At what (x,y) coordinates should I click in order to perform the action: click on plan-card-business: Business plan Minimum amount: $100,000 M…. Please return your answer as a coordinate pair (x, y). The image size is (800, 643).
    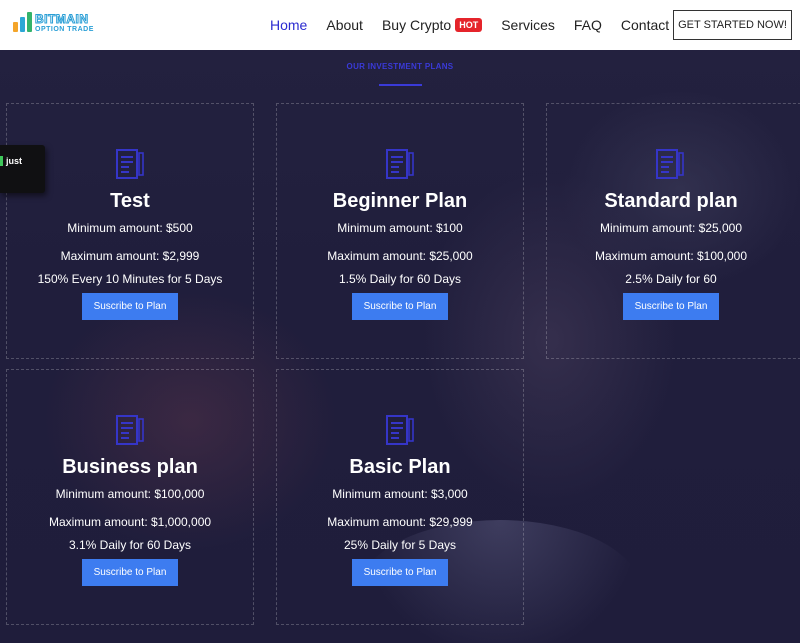
    Looking at the image, I should click on (130, 497).